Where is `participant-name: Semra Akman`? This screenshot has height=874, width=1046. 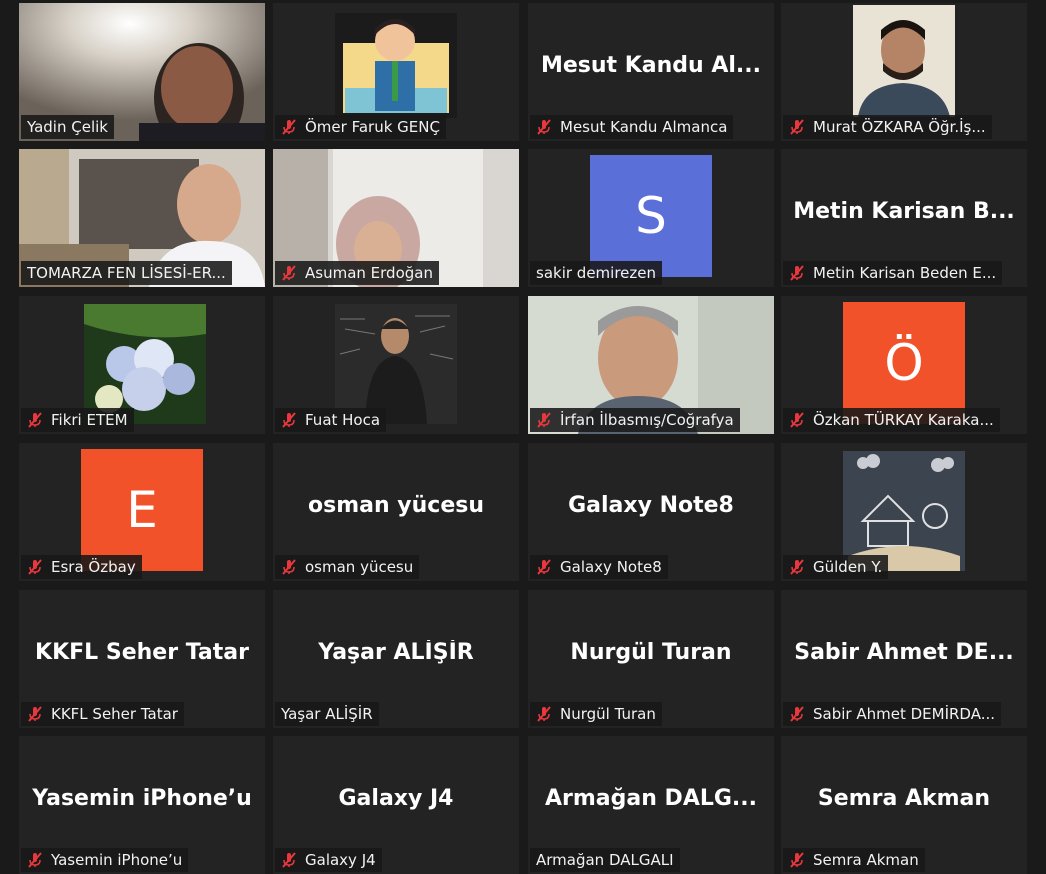 participant-name: Semra Akman is located at coordinates (866, 860).